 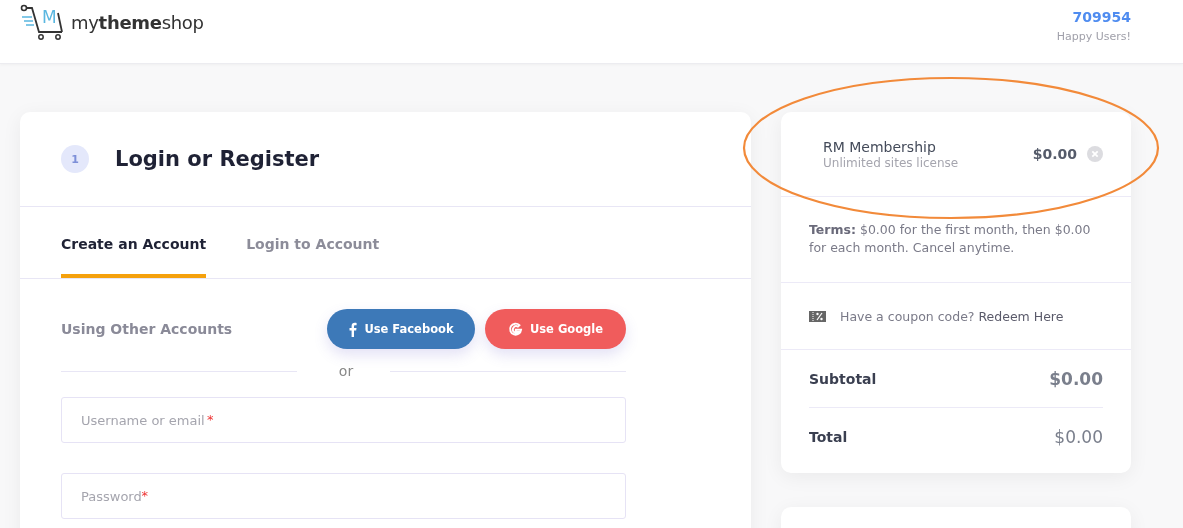 What do you see at coordinates (907, 316) in the screenshot?
I see `coupon-text: Have a coupon code?` at bounding box center [907, 316].